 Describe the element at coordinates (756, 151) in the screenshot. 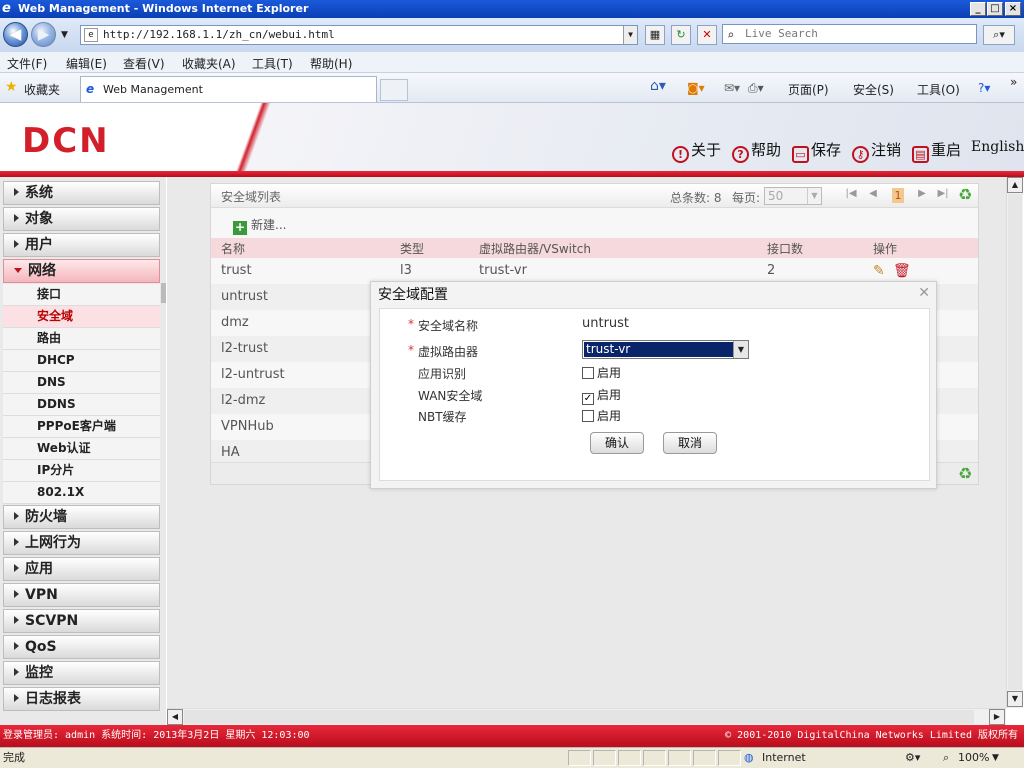

I see `help-link: ? 帮助` at that location.